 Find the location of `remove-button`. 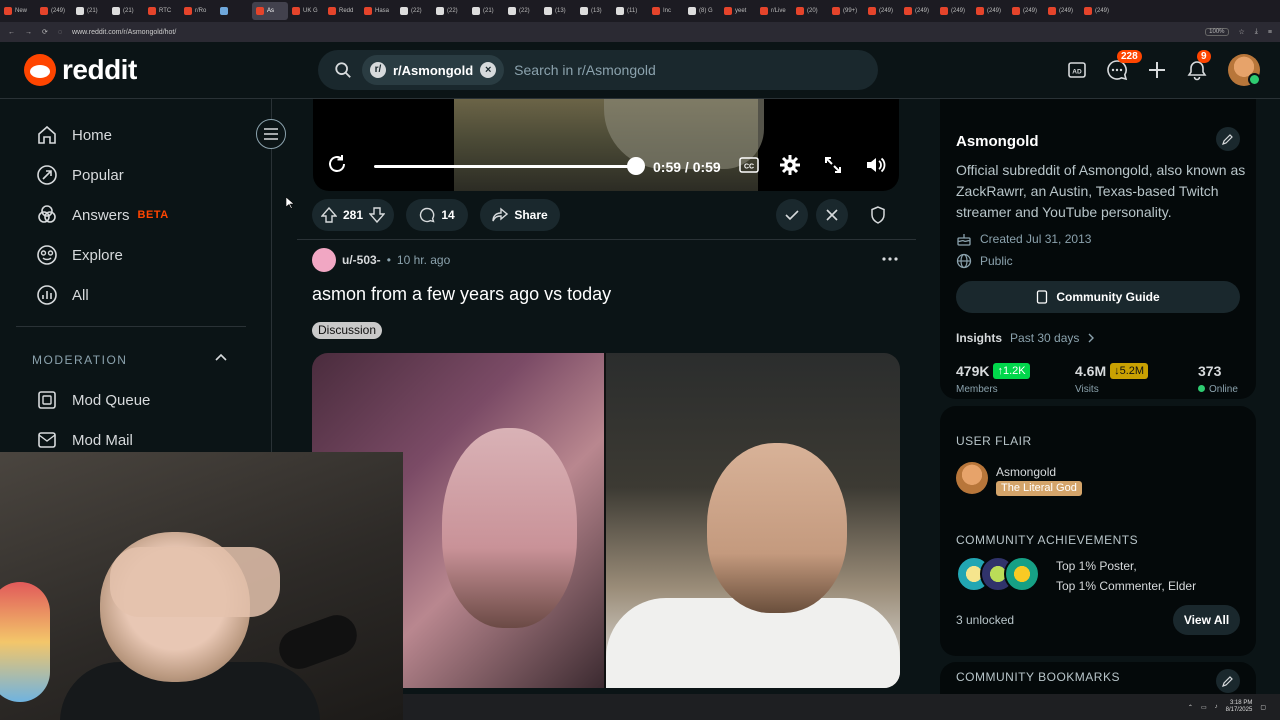

remove-button is located at coordinates (832, 215).